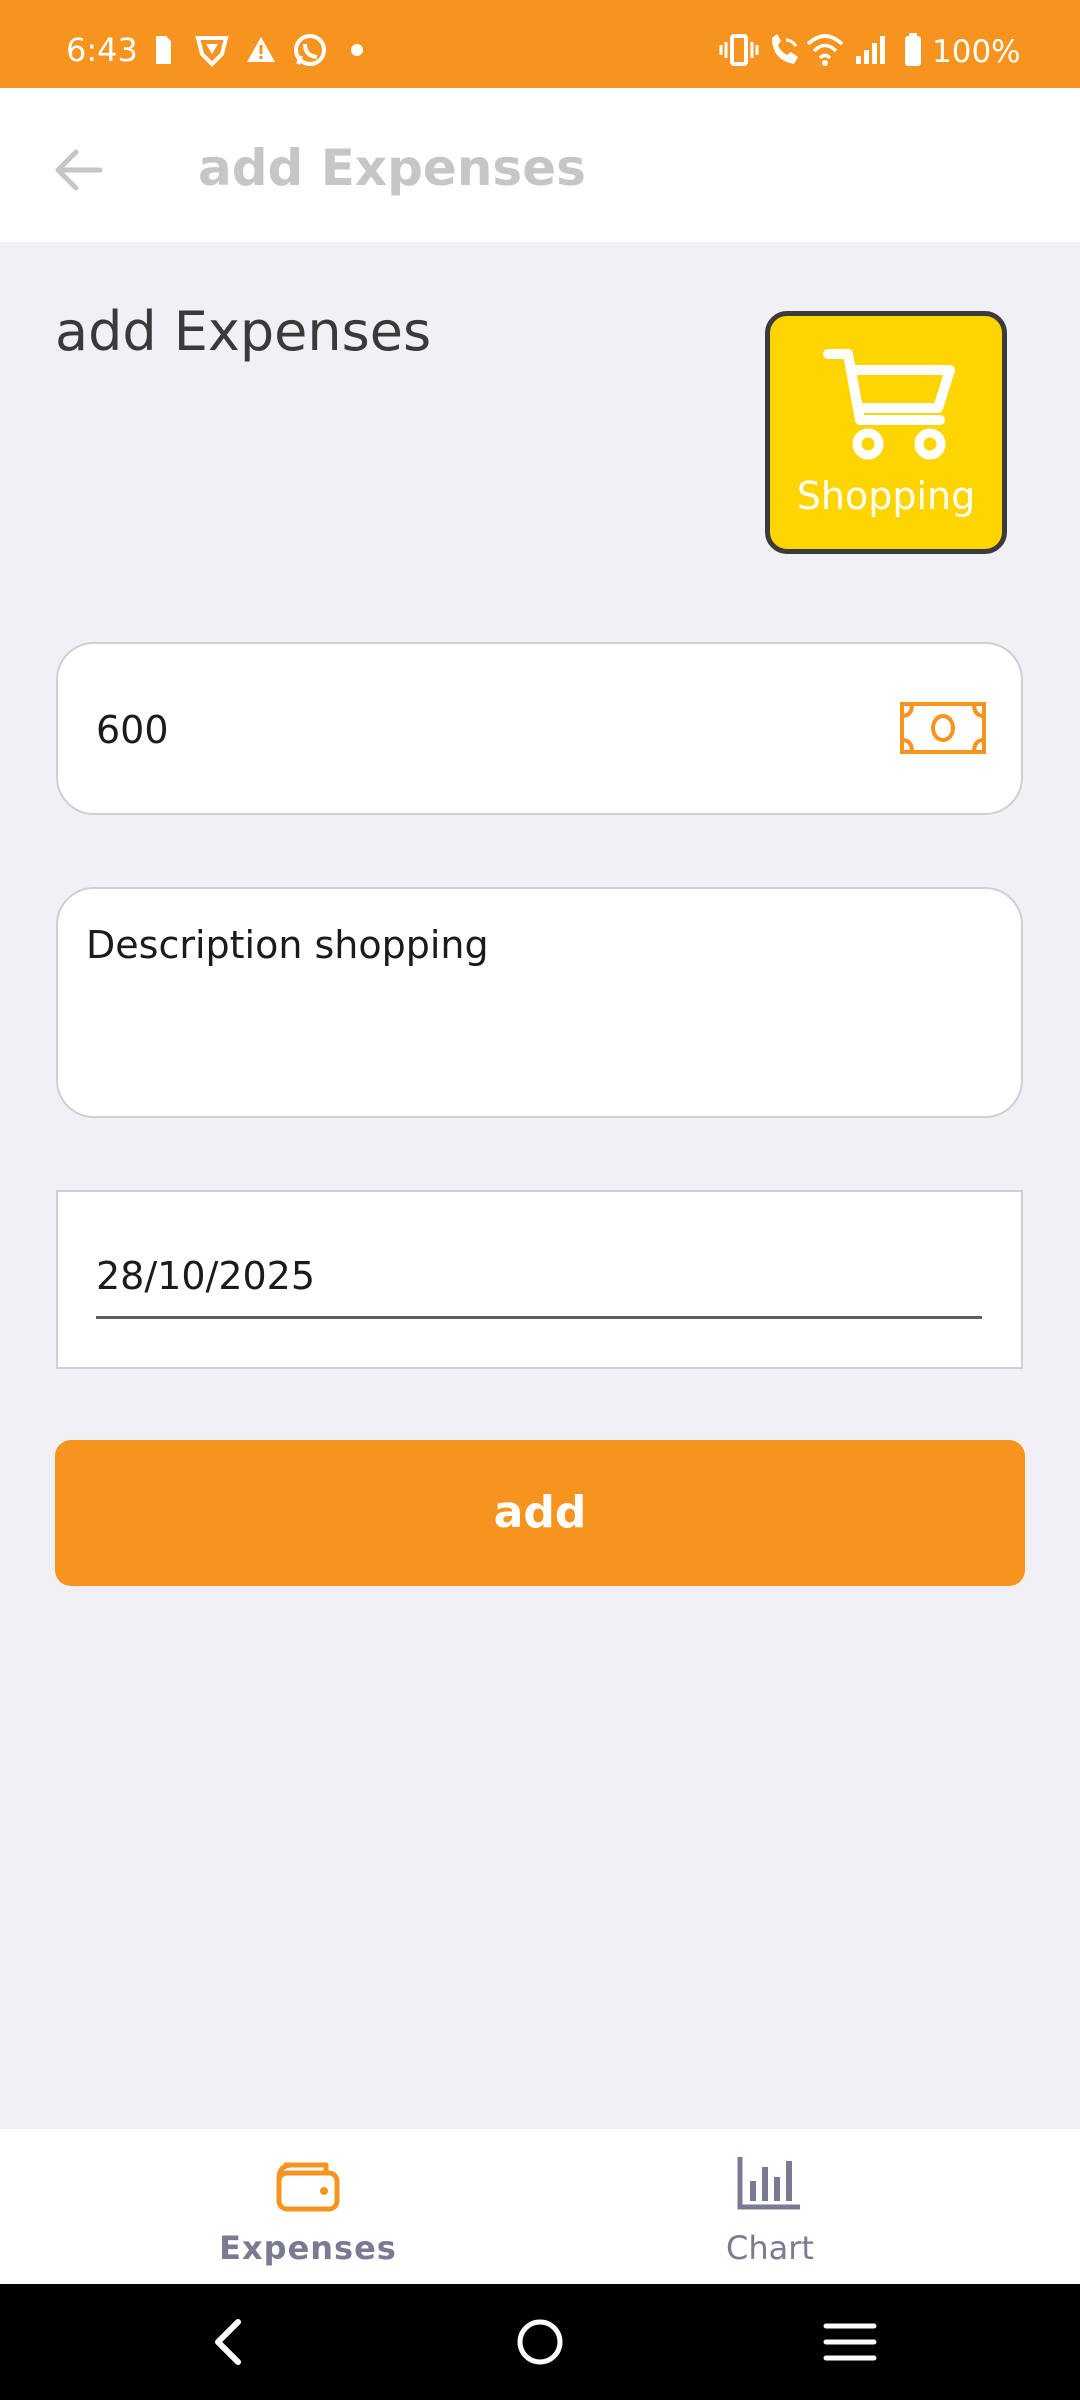 The height and width of the screenshot is (2400, 1080). I want to click on battery-icon, so click(913, 49).